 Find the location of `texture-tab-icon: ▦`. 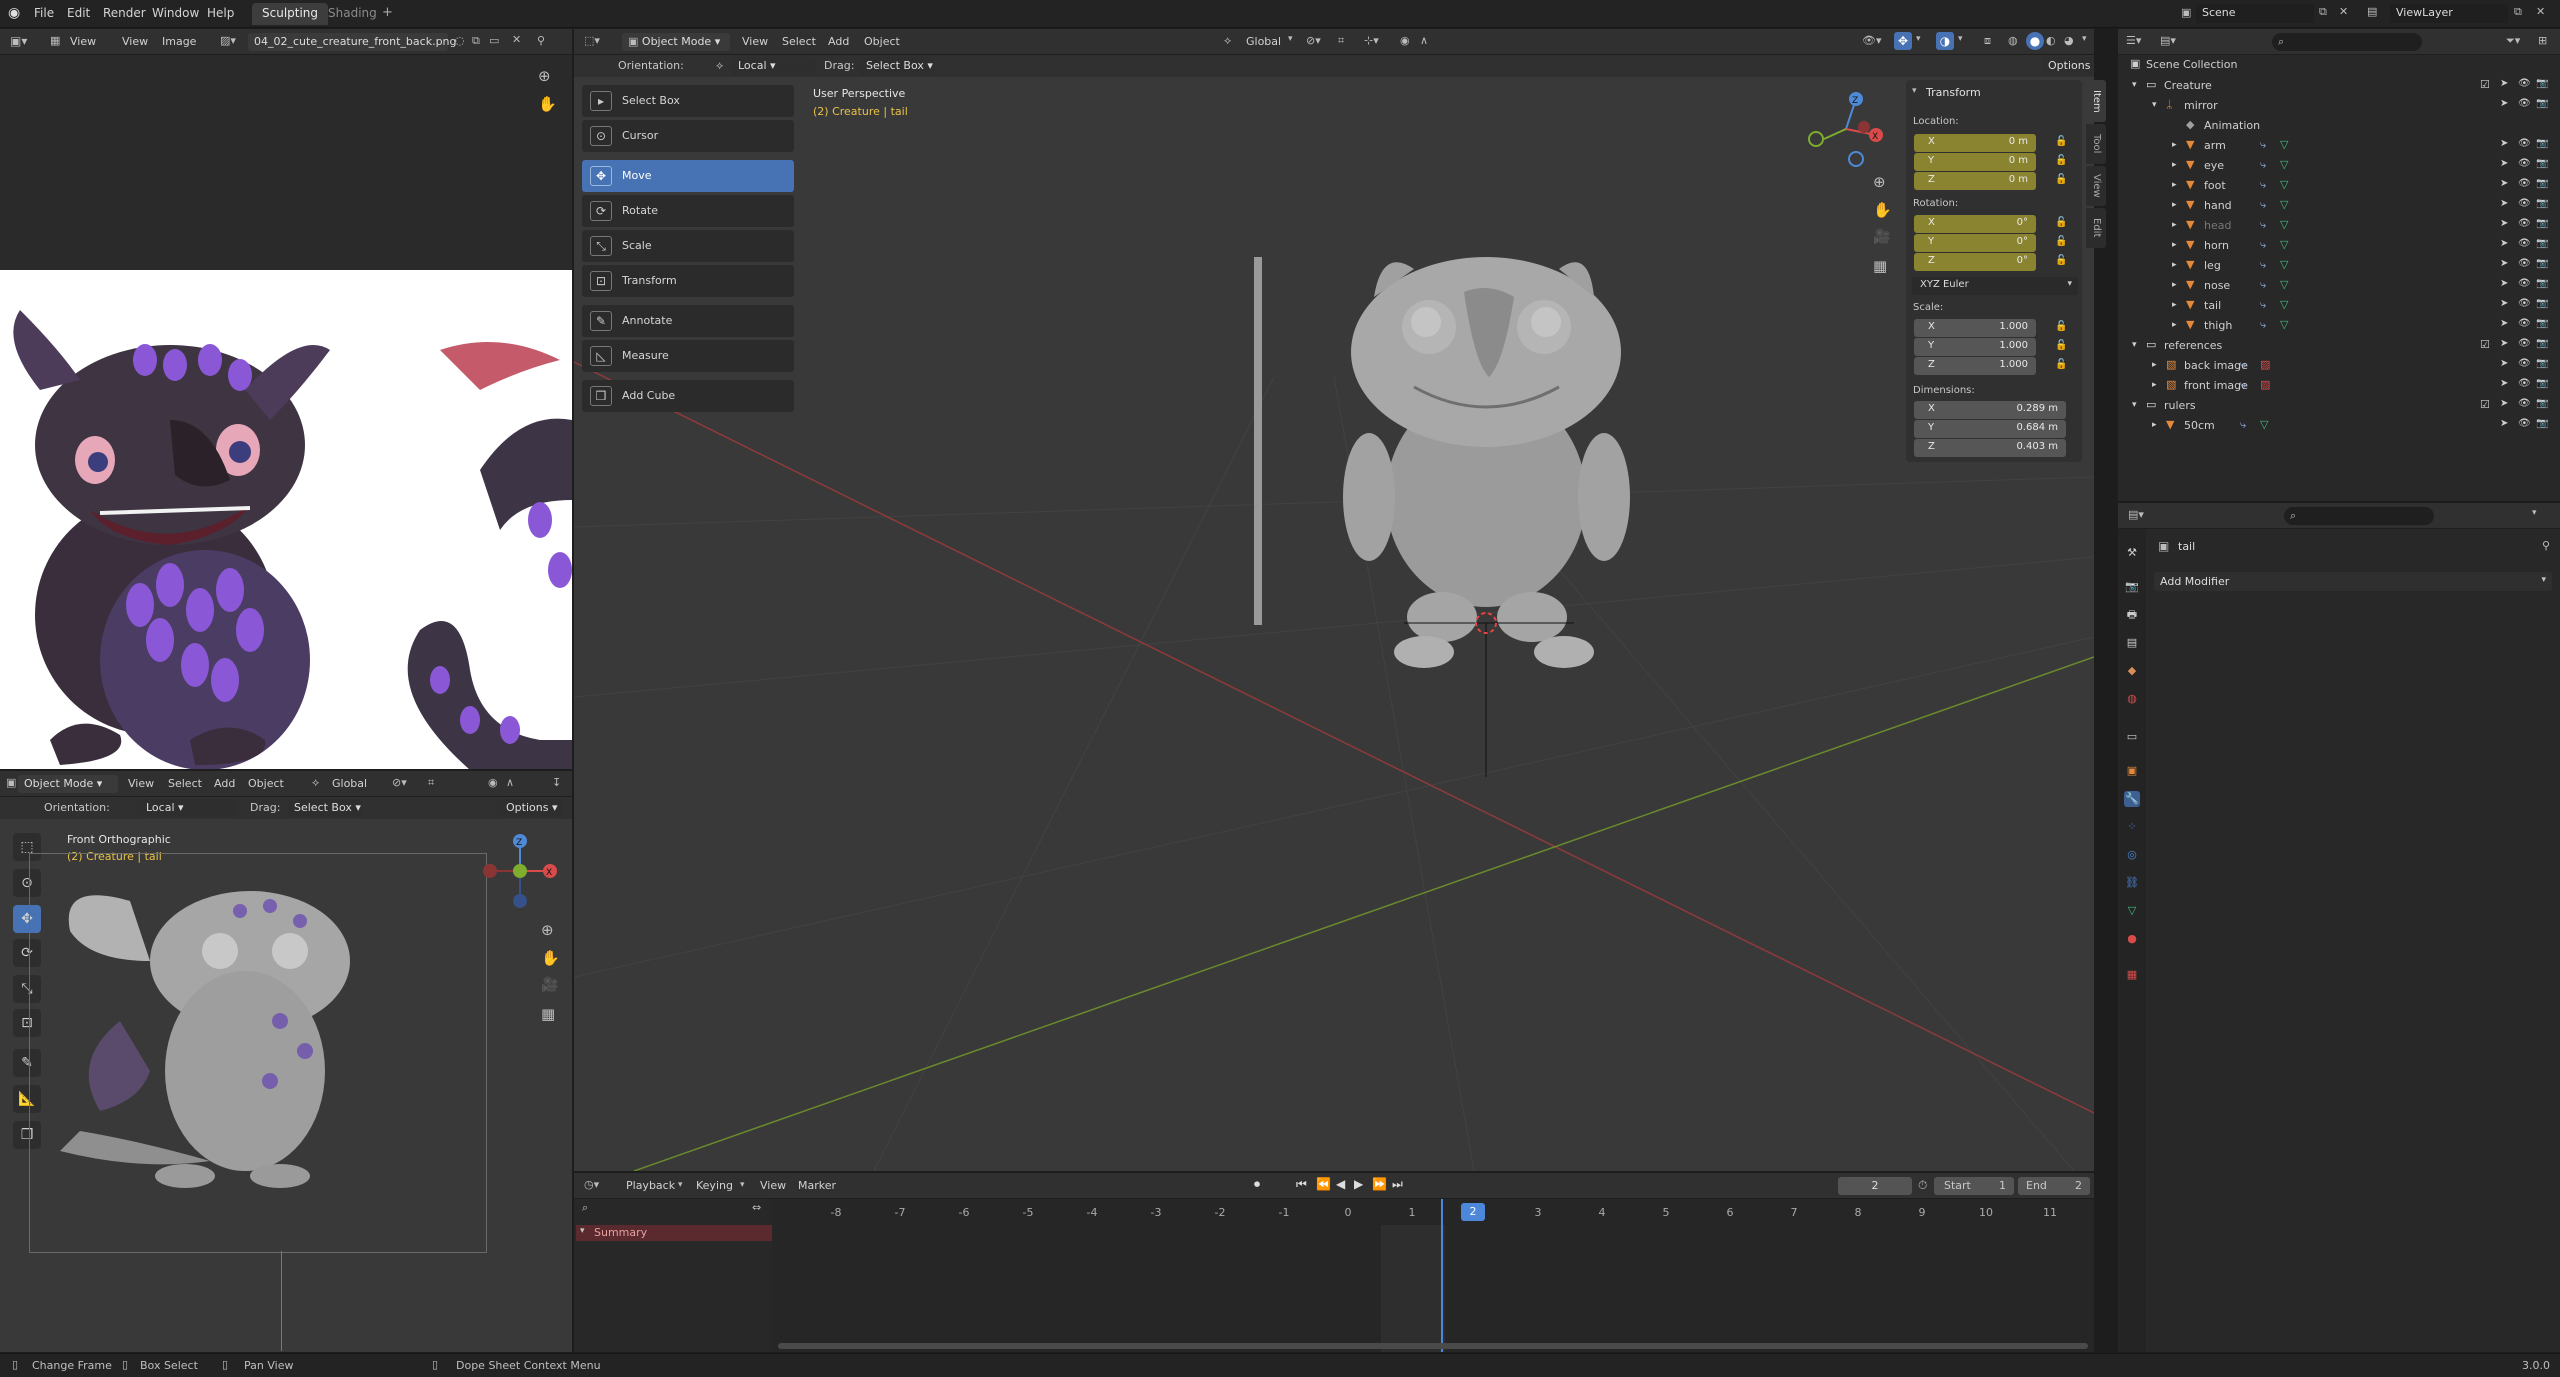

texture-tab-icon: ▦ is located at coordinates (2132, 975).